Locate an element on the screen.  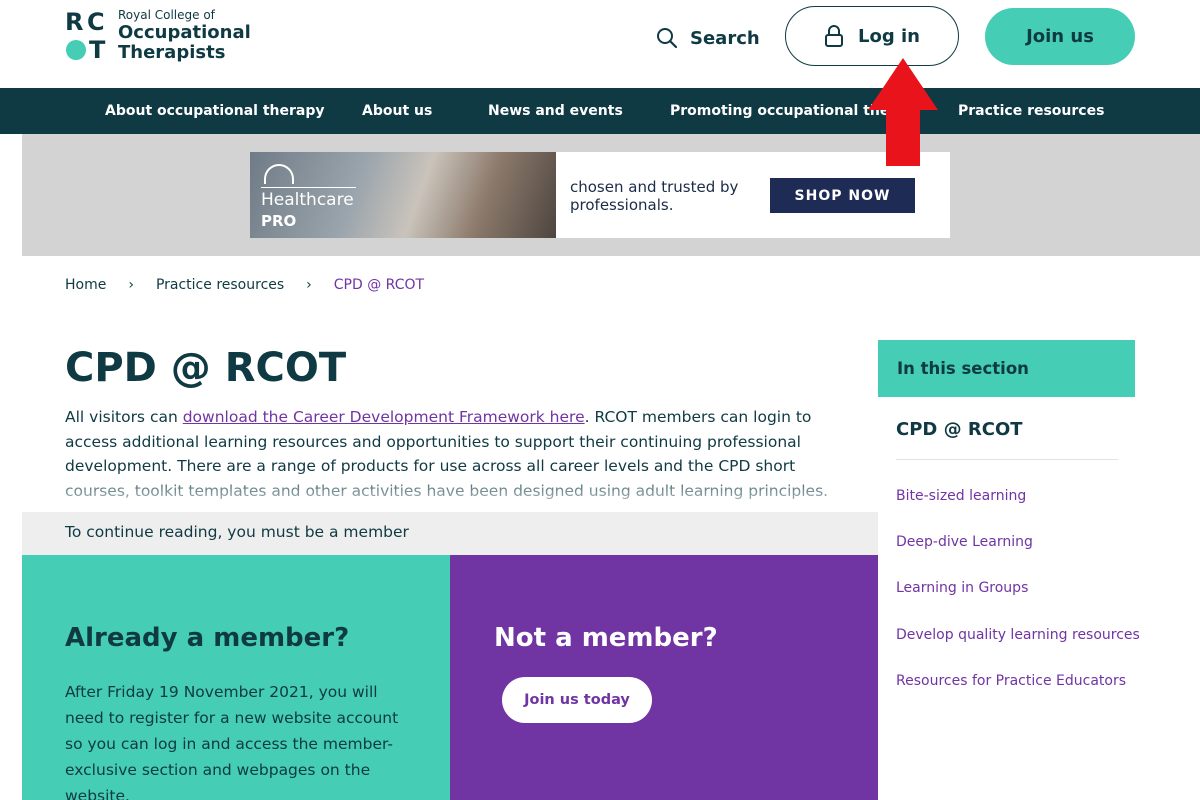
not-member-title: Not a member? is located at coordinates (606, 638).